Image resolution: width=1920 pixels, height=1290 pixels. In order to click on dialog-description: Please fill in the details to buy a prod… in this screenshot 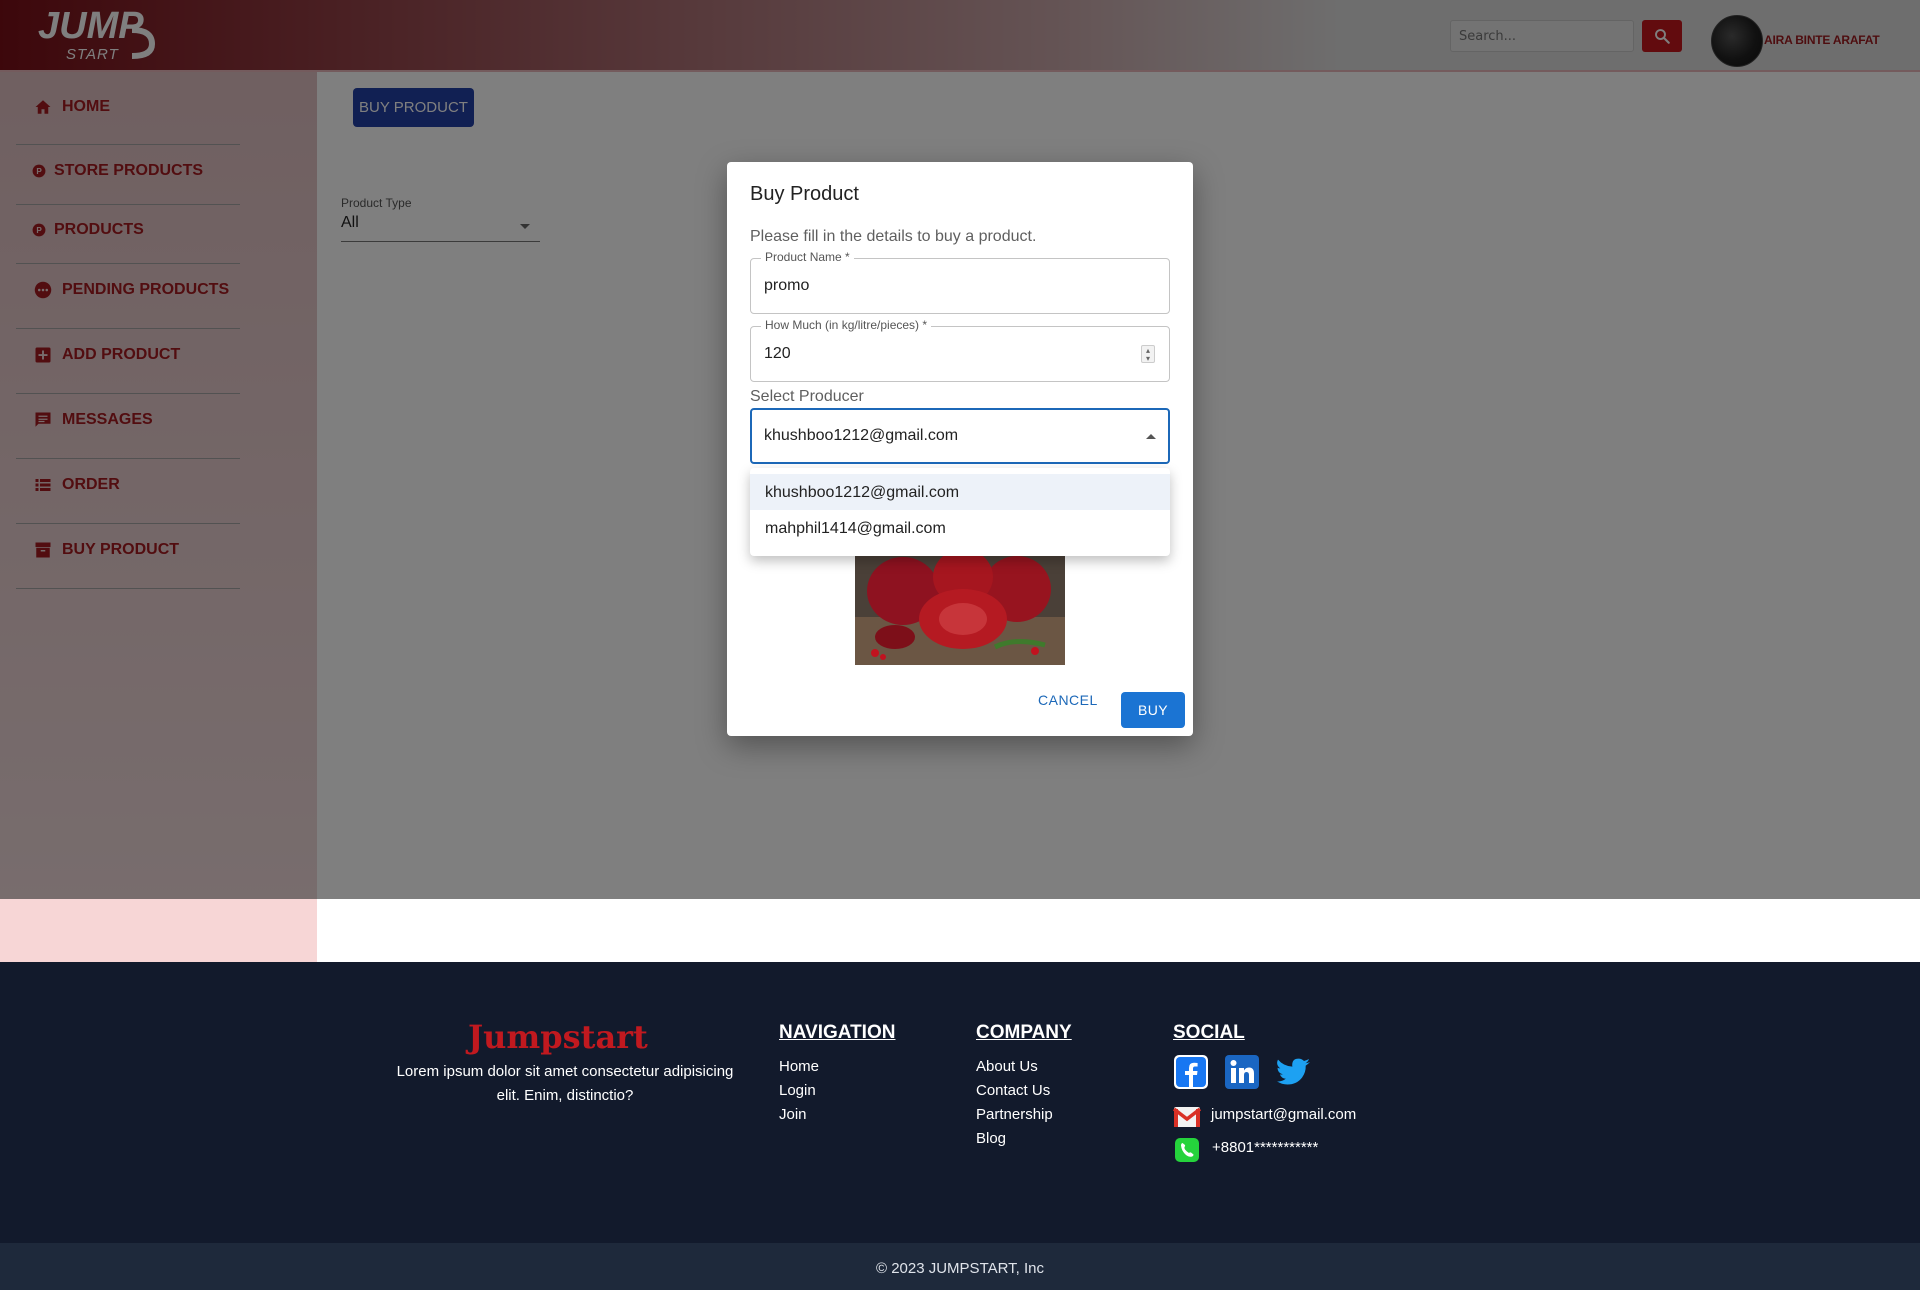, I will do `click(893, 236)`.